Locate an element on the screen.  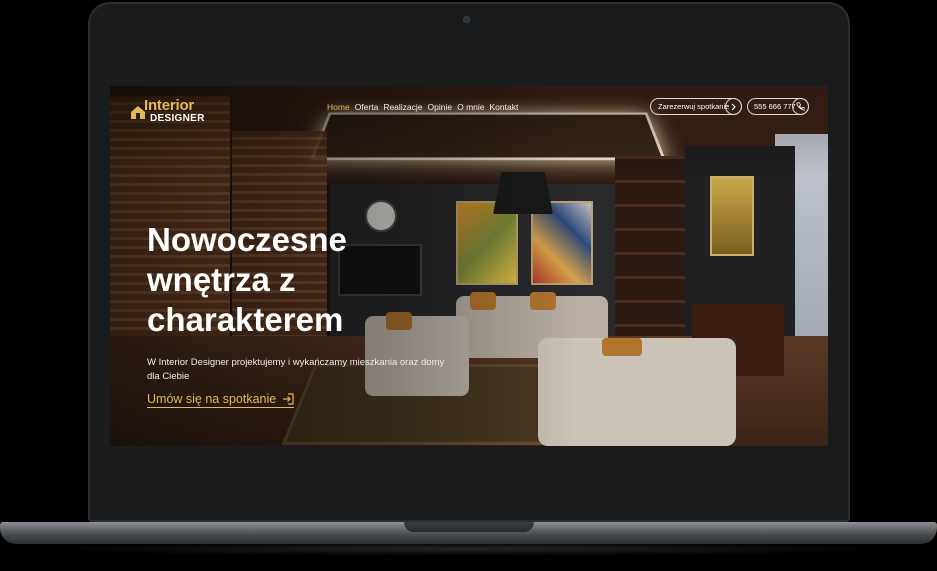
phone-icon is located at coordinates (800, 106).